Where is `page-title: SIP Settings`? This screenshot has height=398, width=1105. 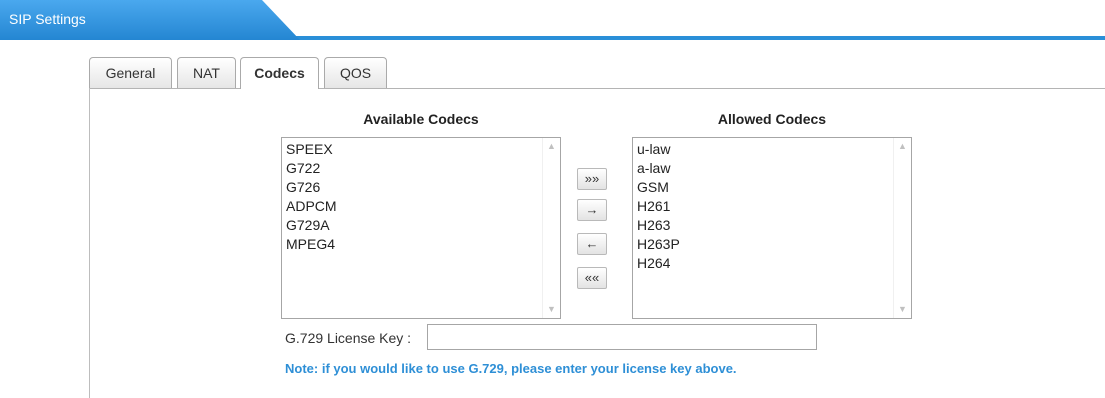
page-title: SIP Settings is located at coordinates (47, 19).